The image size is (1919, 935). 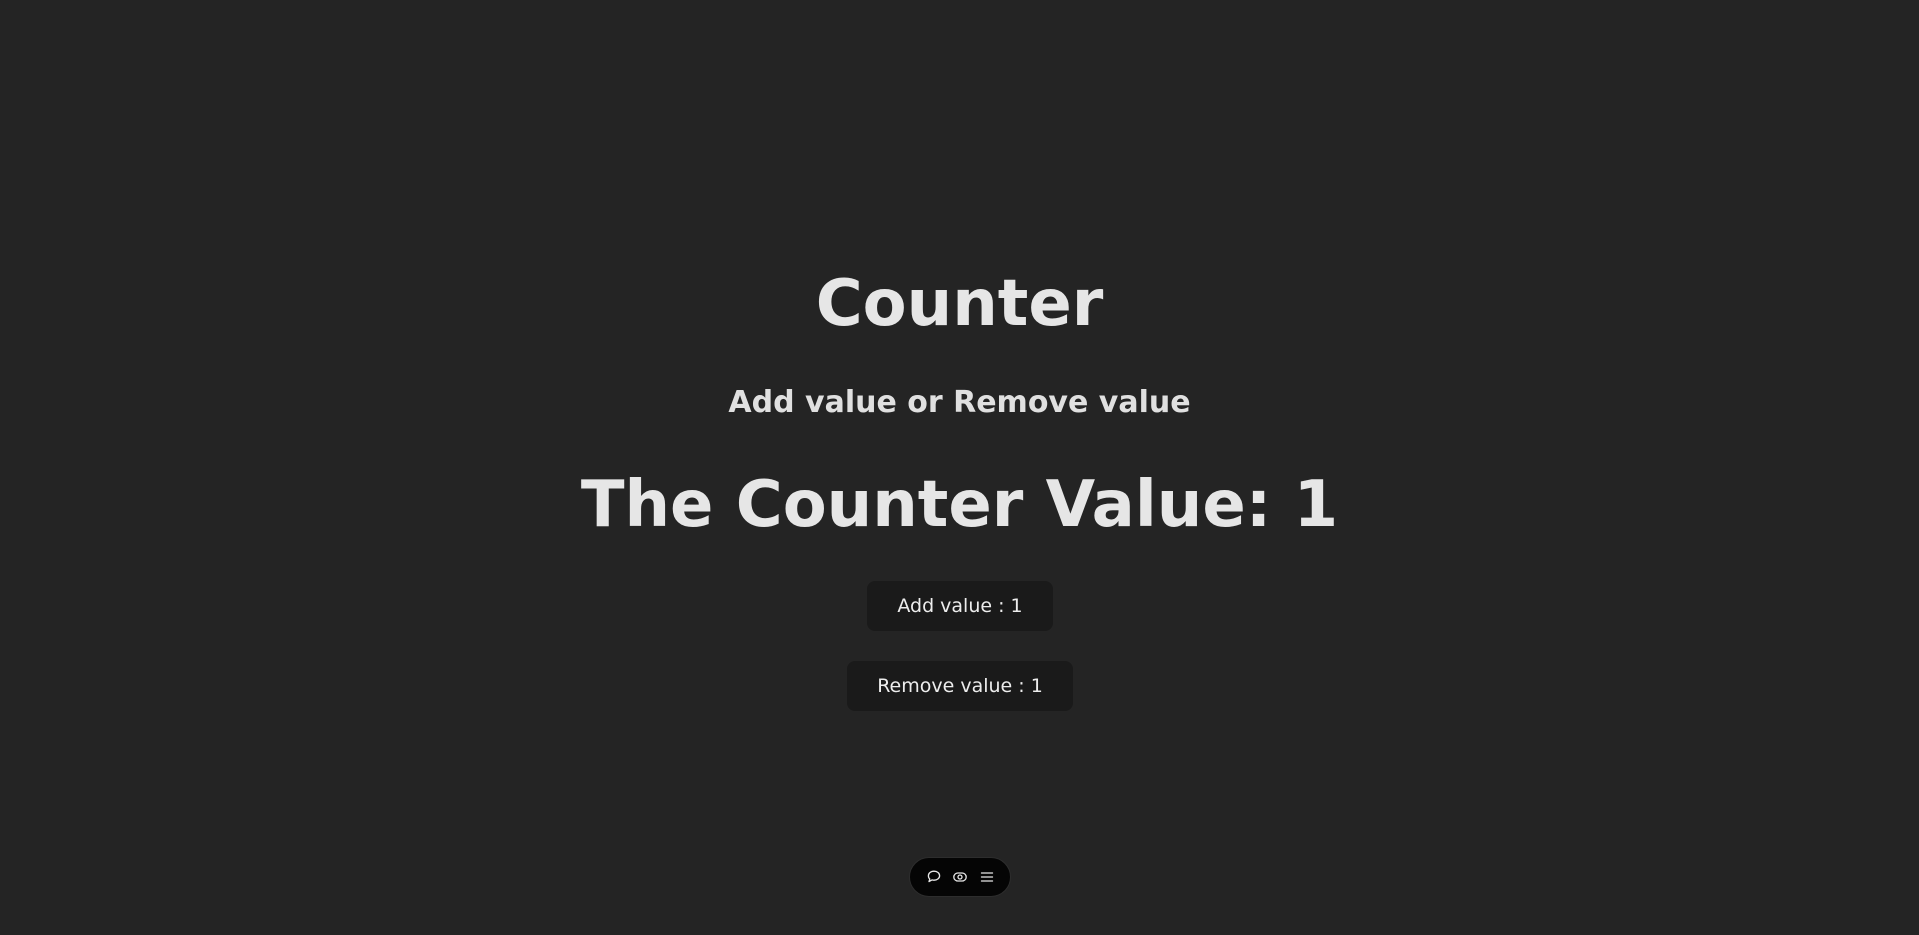 I want to click on remove-value-button: Remove value : 1, so click(x=960, y=686).